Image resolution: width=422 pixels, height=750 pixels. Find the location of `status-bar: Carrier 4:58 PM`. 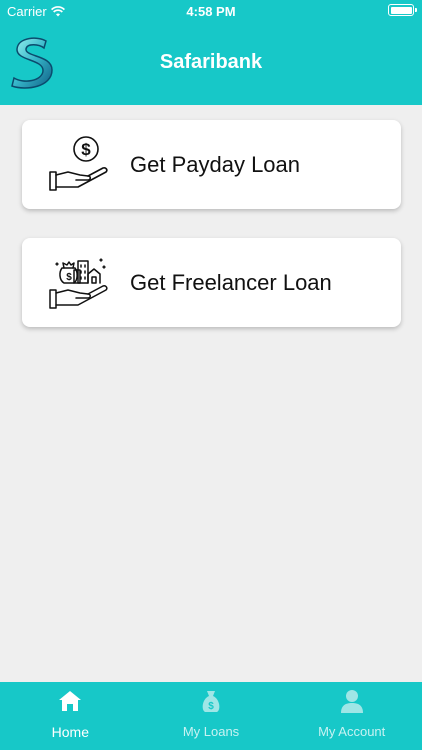

status-bar: Carrier 4:58 PM is located at coordinates (211, 11).